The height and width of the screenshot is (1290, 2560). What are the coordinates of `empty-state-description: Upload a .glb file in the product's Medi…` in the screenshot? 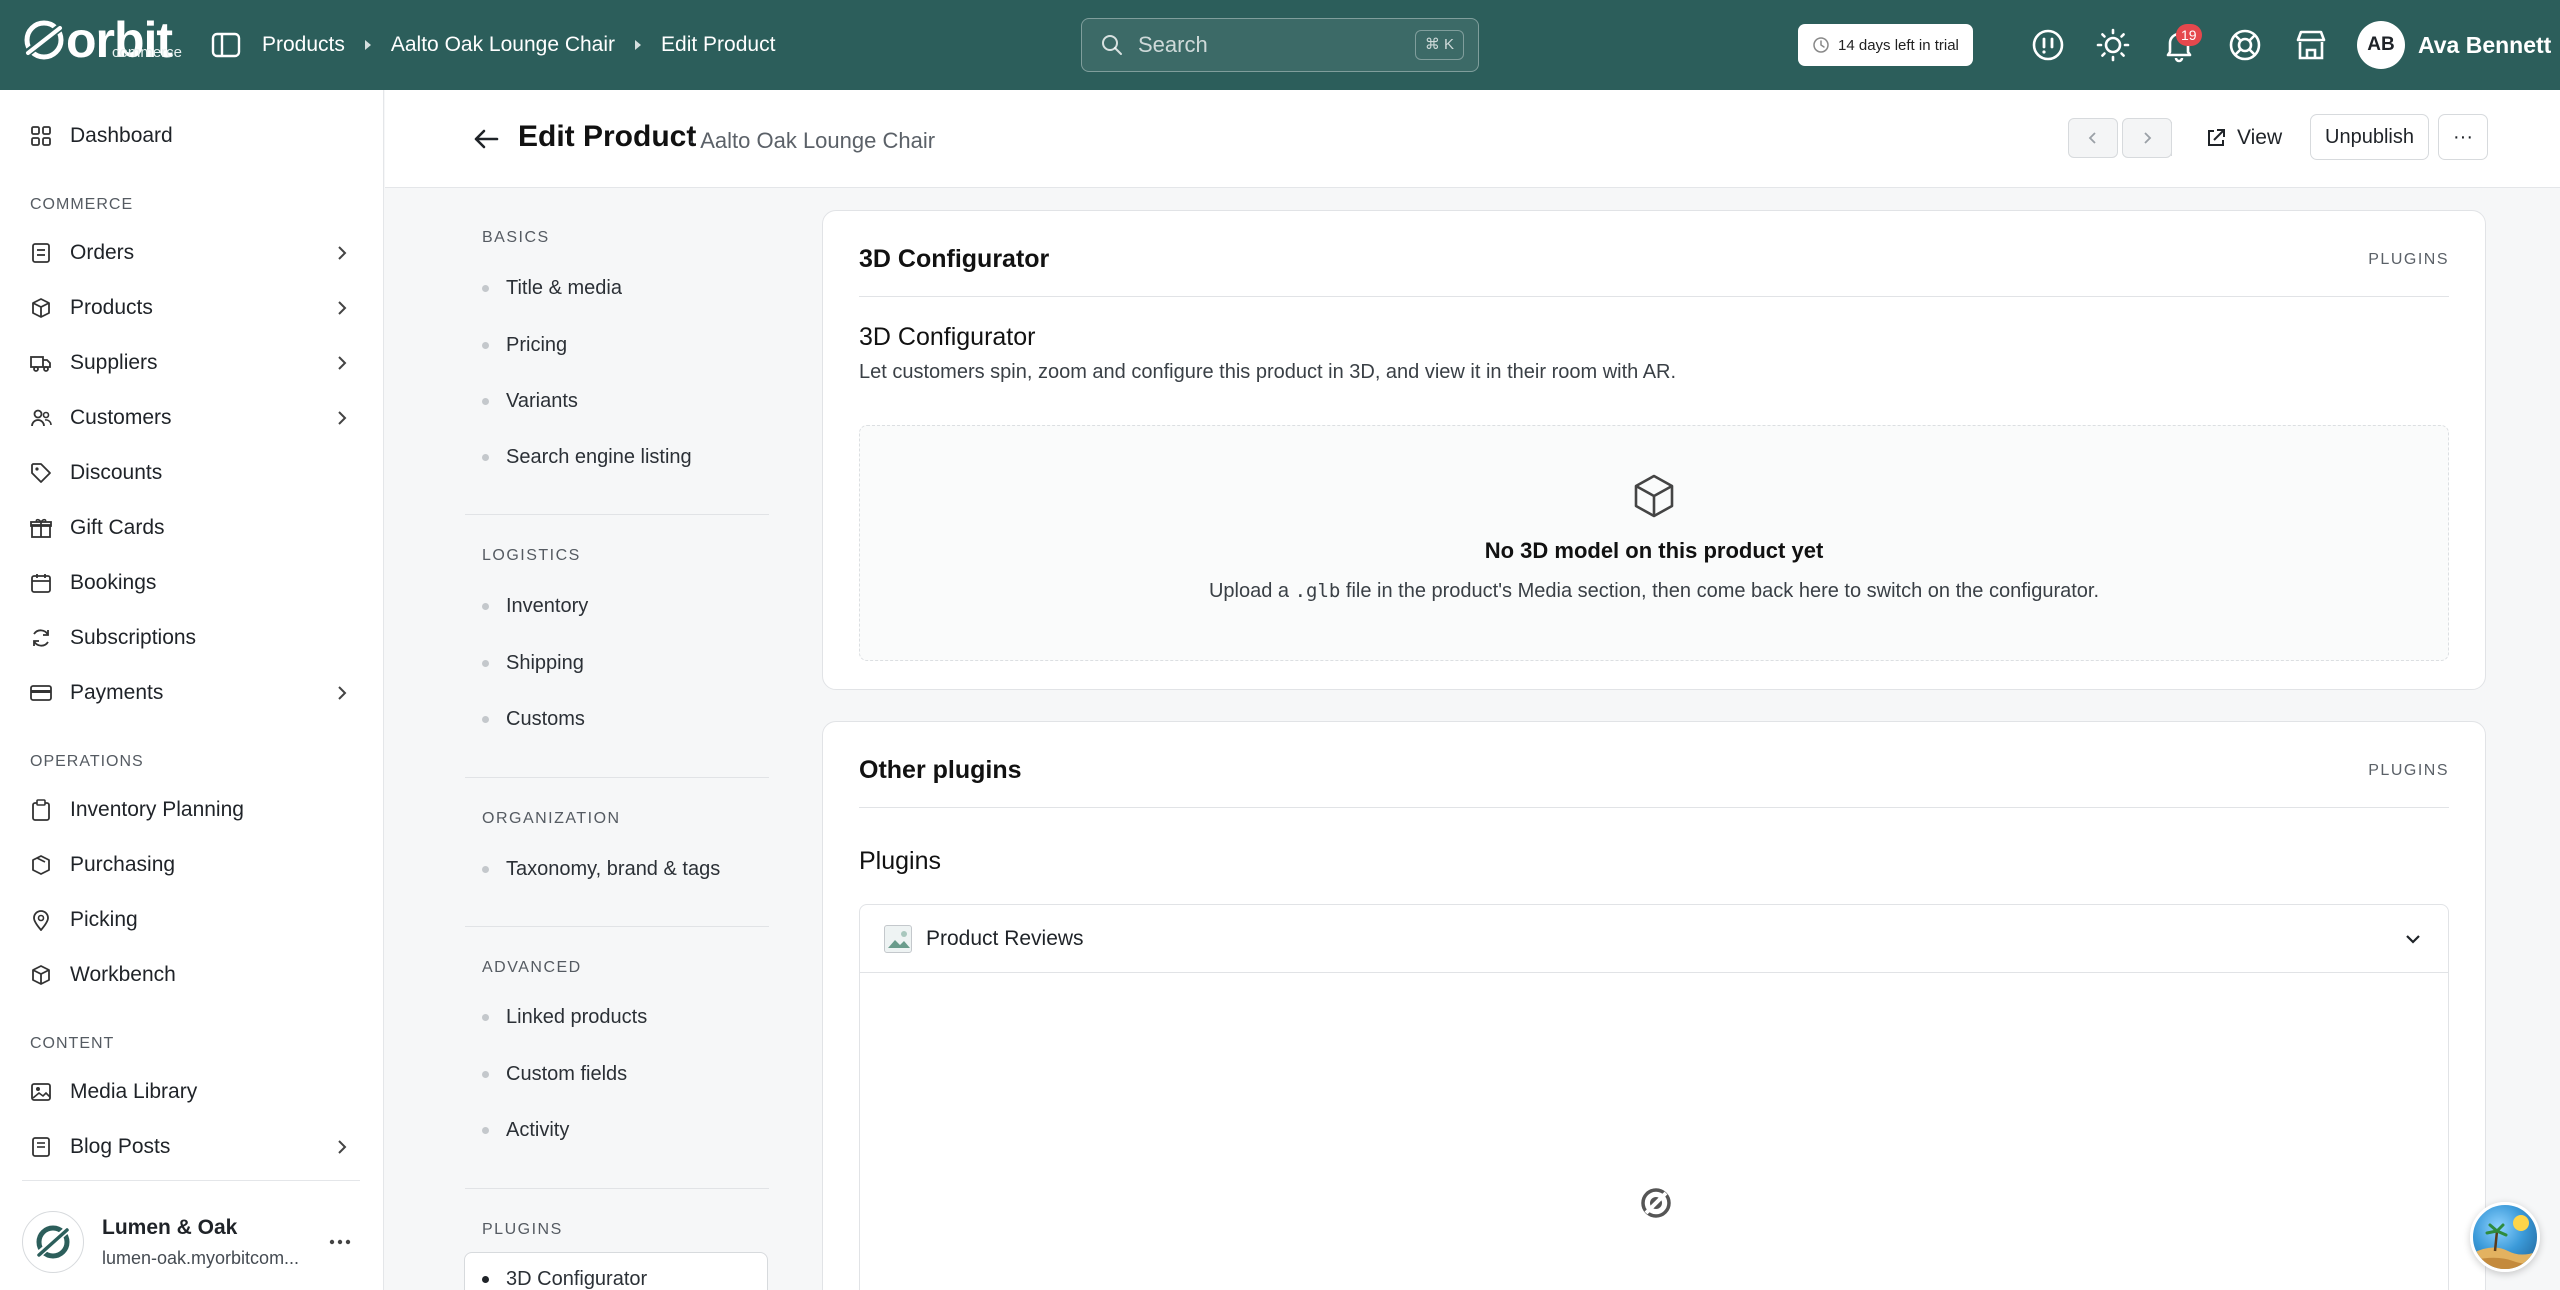 It's located at (1654, 591).